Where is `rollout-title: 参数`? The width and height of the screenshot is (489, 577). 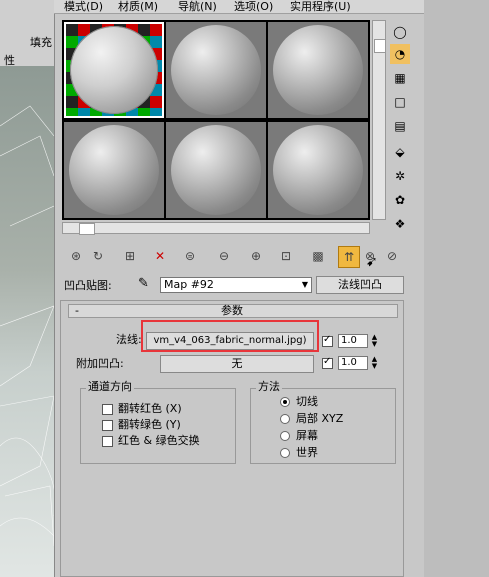
rollout-title: 参数 is located at coordinates (232, 310).